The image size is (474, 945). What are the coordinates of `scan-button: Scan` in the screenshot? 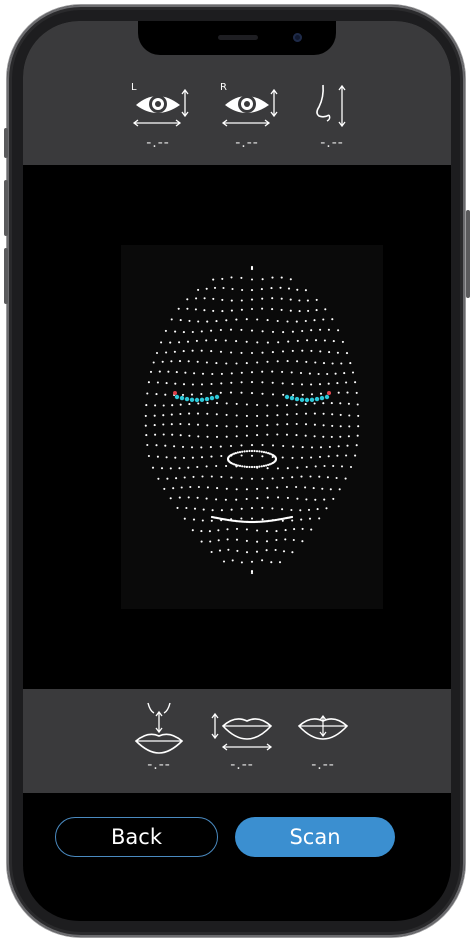 It's located at (315, 837).